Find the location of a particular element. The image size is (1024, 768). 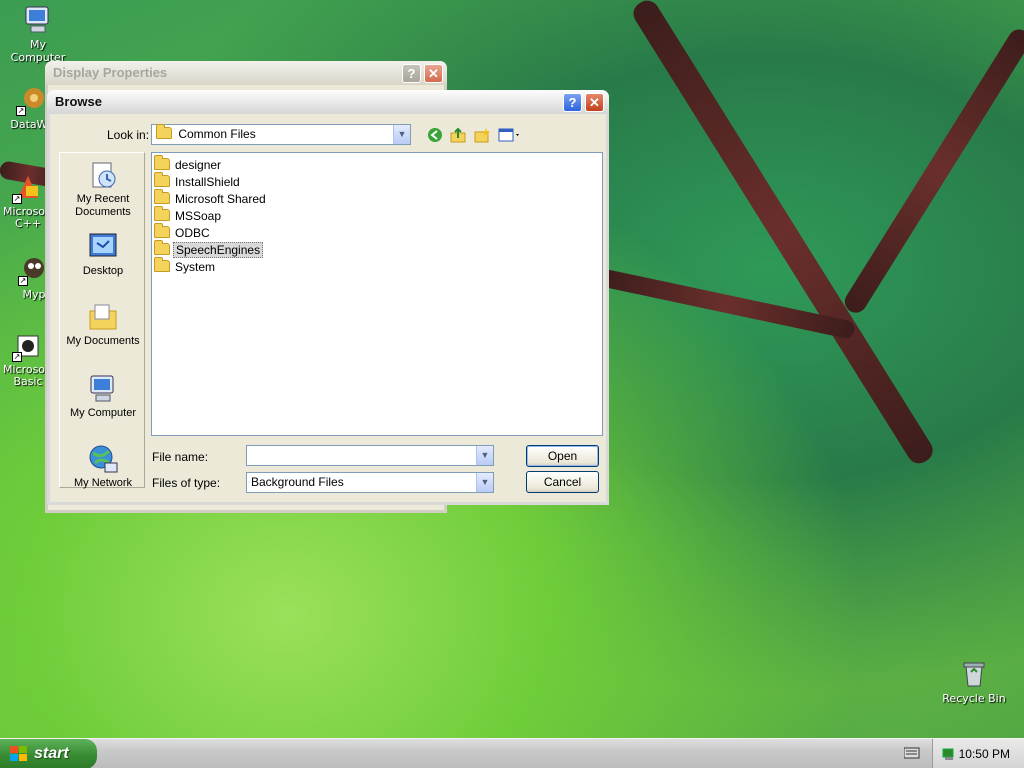

file-list-item: MSSoap is located at coordinates (377, 215).